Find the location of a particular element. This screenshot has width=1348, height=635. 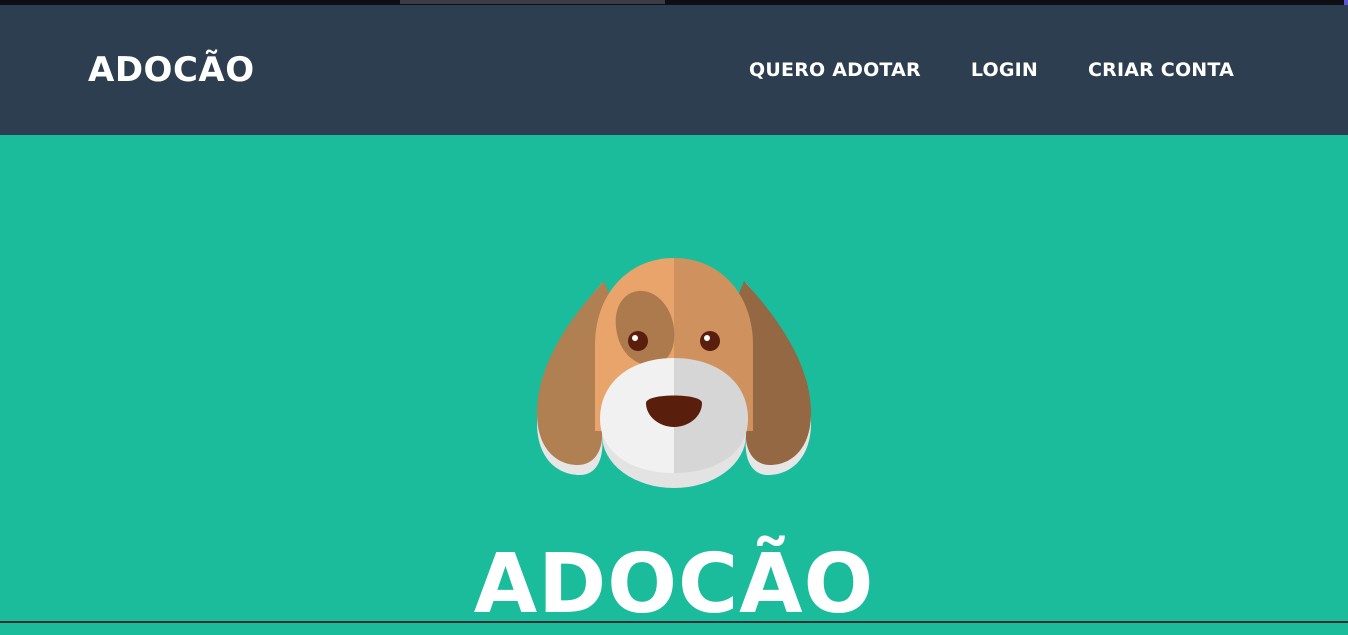

nav-link-quero-adotar: QUERO ADOTAR is located at coordinates (835, 70).